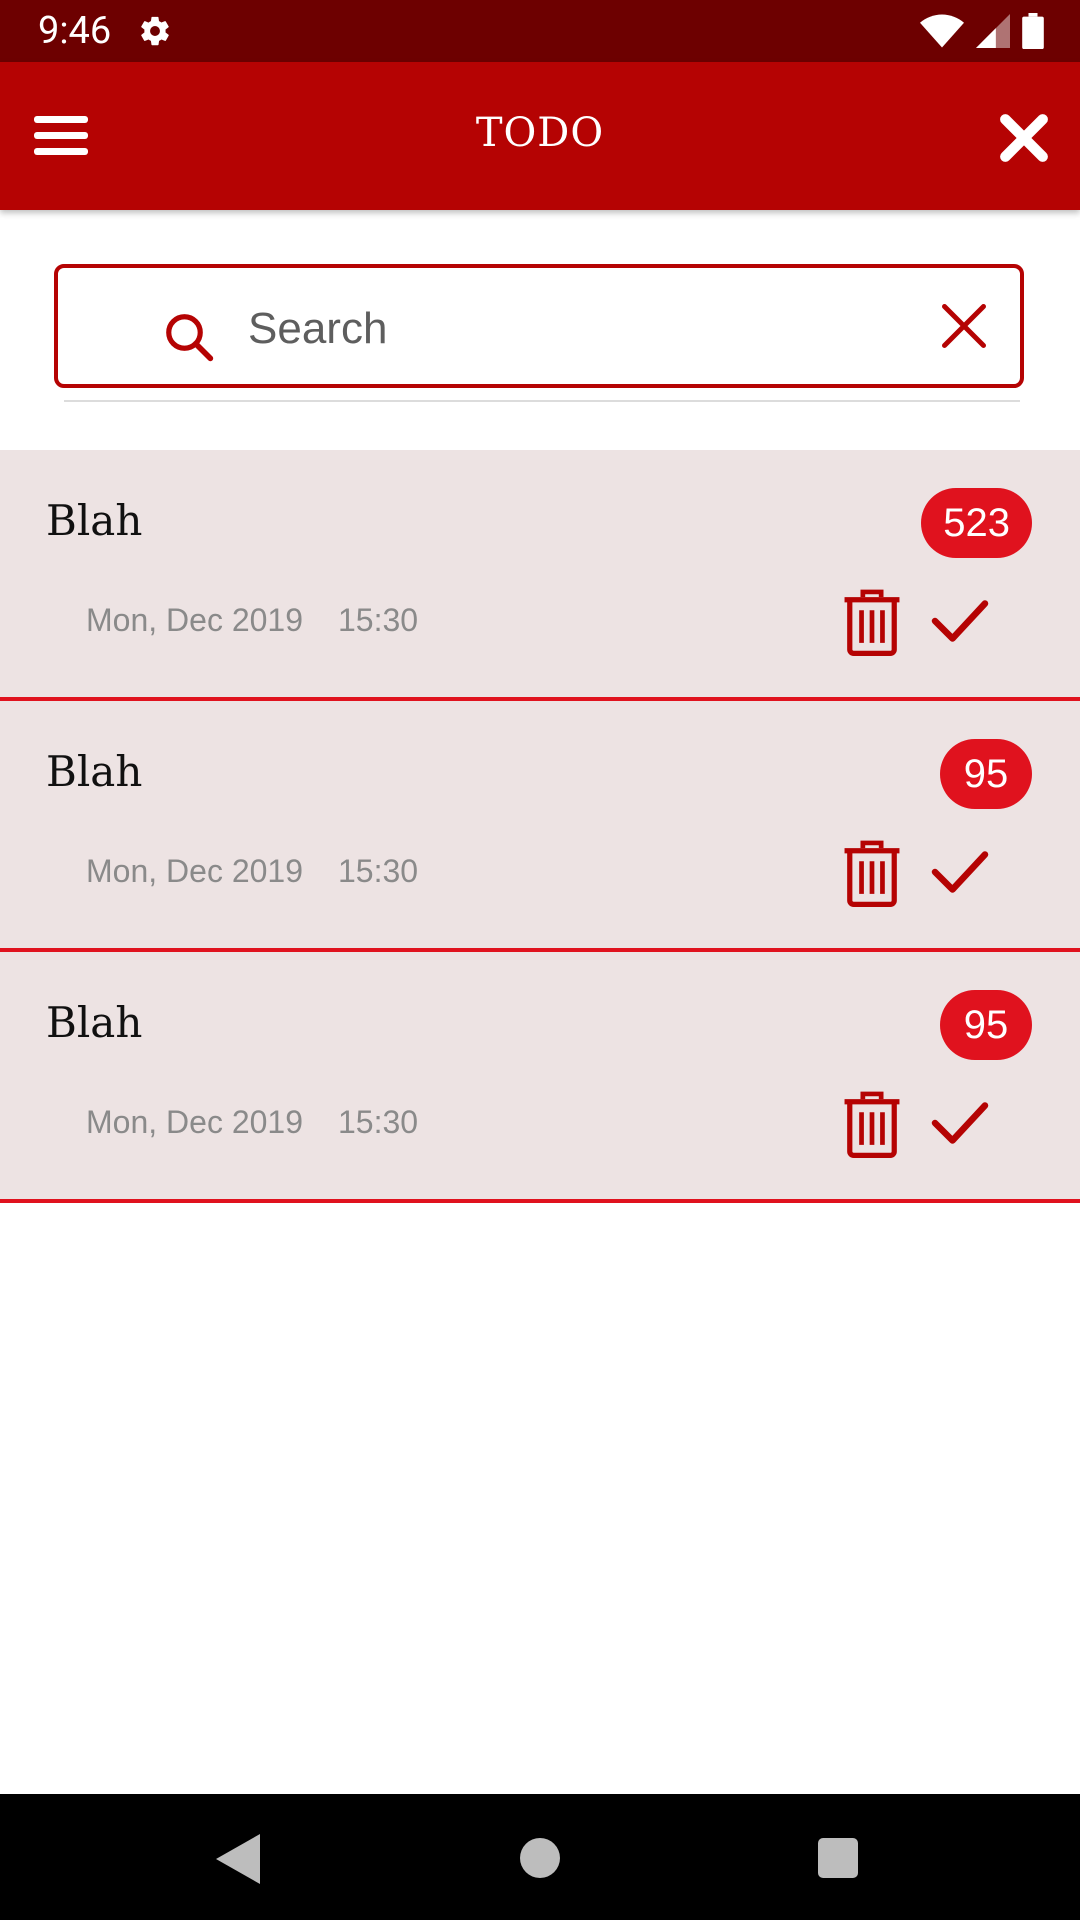 This screenshot has width=1080, height=1920. Describe the element at coordinates (838, 1858) in the screenshot. I see `recents-icon` at that location.